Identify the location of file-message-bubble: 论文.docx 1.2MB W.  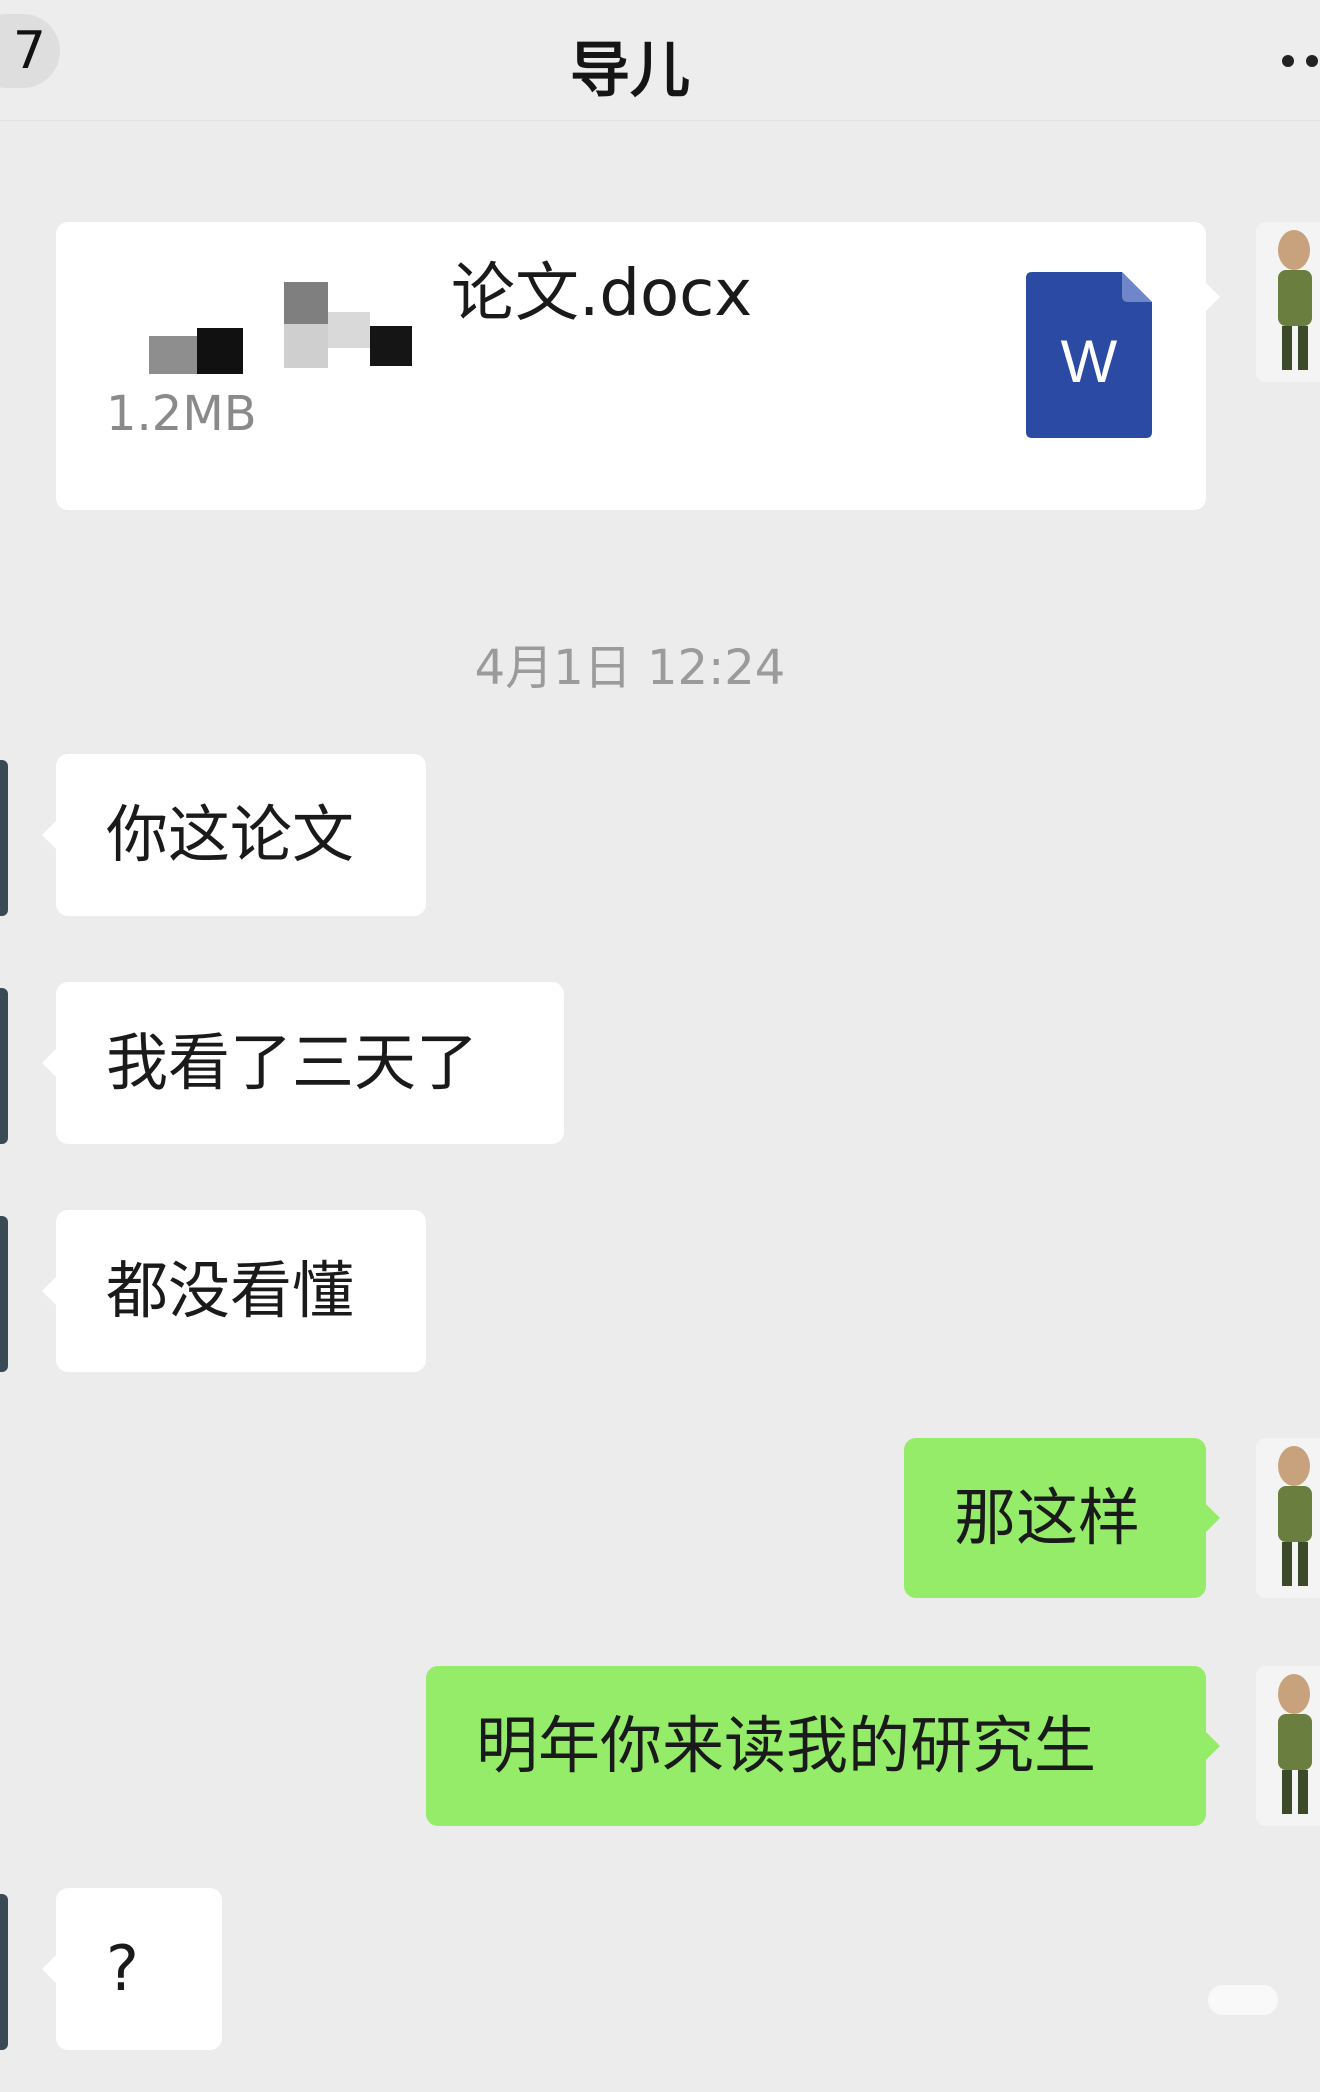
(638, 366).